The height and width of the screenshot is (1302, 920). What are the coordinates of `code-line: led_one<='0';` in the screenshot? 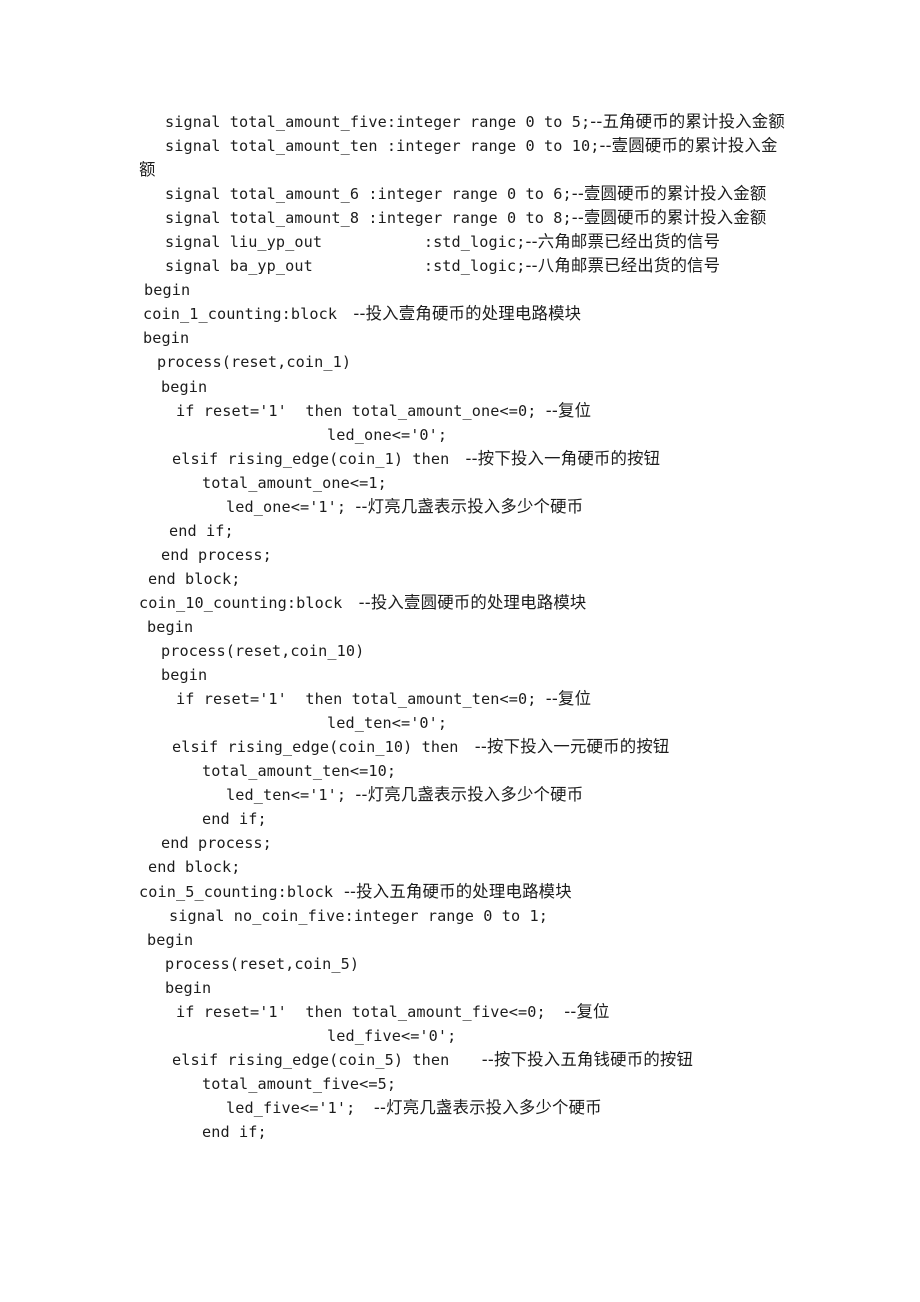 It's located at (463, 435).